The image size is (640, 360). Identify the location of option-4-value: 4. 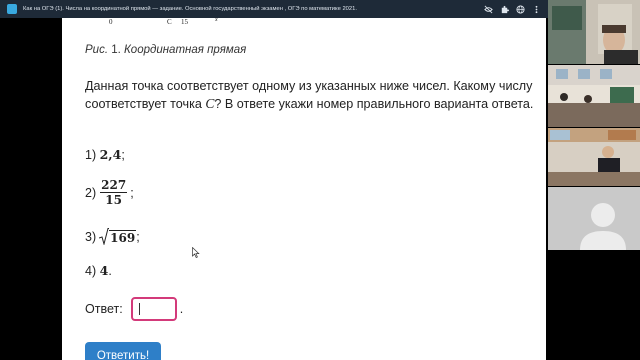
(104, 270).